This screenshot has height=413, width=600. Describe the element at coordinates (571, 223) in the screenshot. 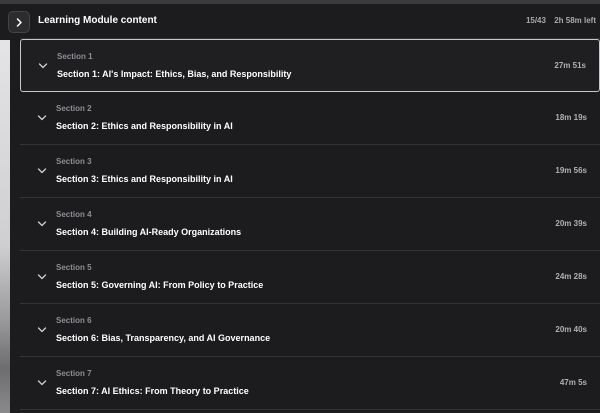

I see `section-duration: 20m 39s` at that location.